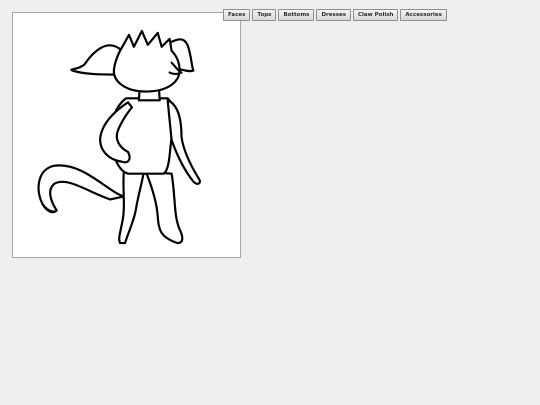 This screenshot has height=405, width=540. I want to click on tab-claw-polish: Claw Polish, so click(376, 15).